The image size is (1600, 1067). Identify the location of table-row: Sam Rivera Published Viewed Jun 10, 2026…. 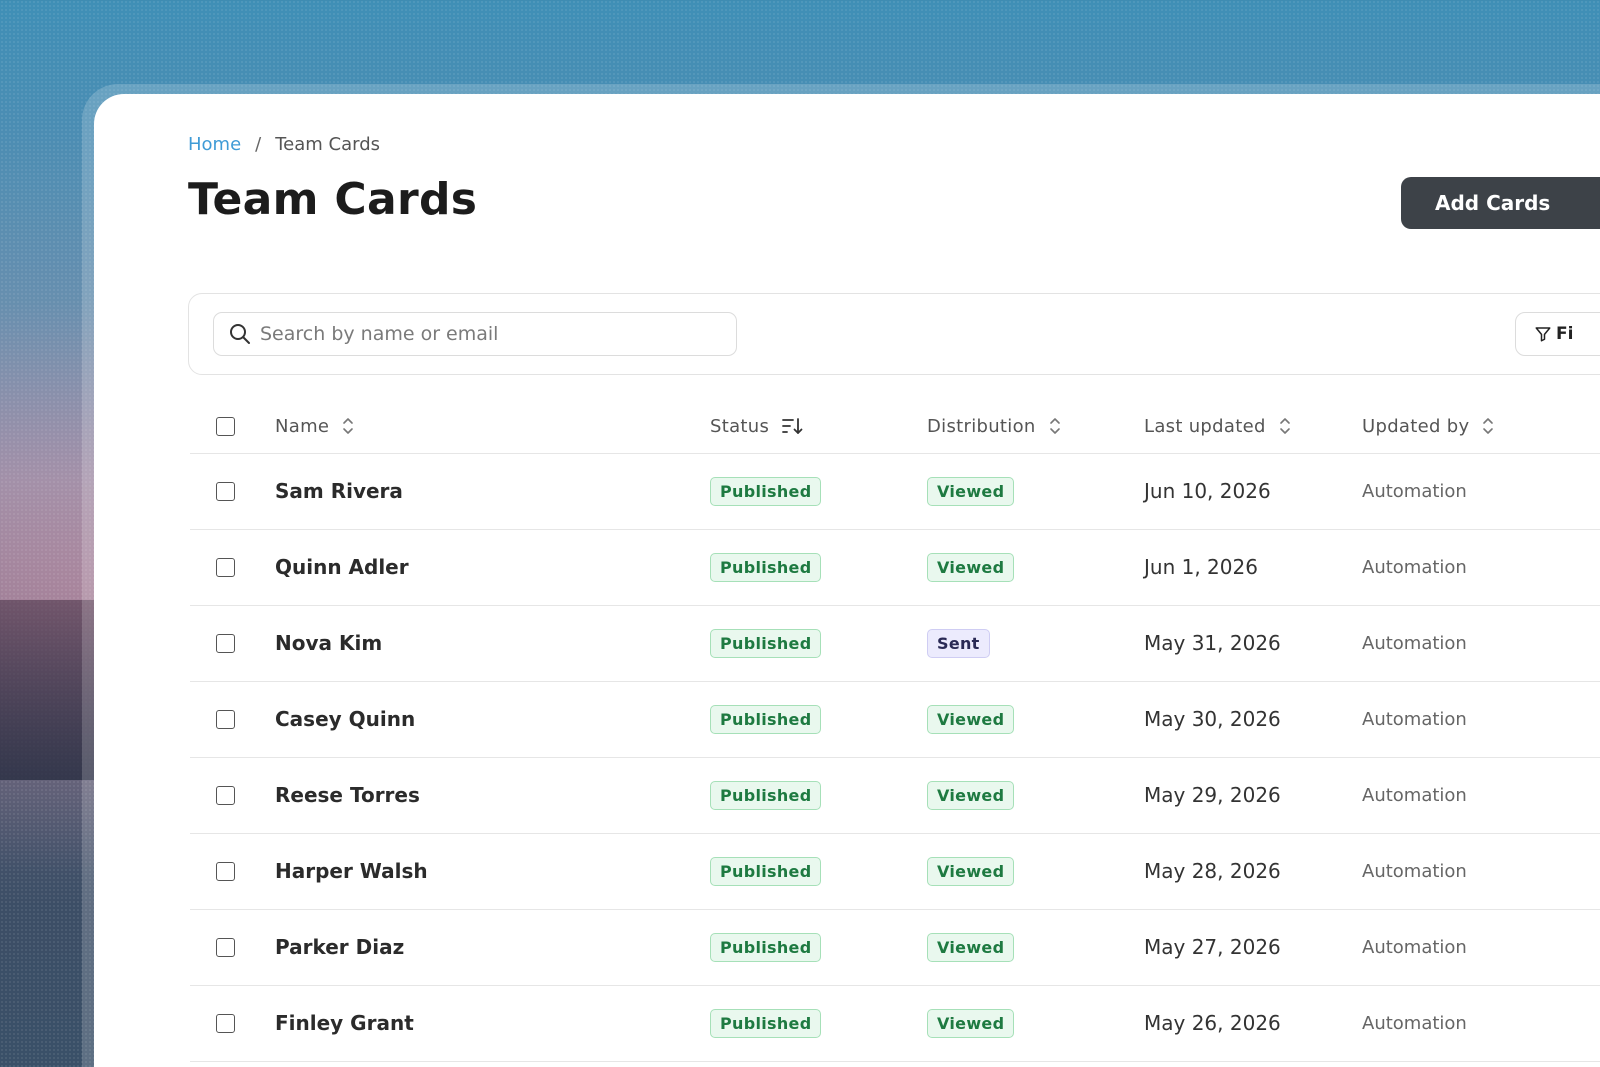
(895, 491).